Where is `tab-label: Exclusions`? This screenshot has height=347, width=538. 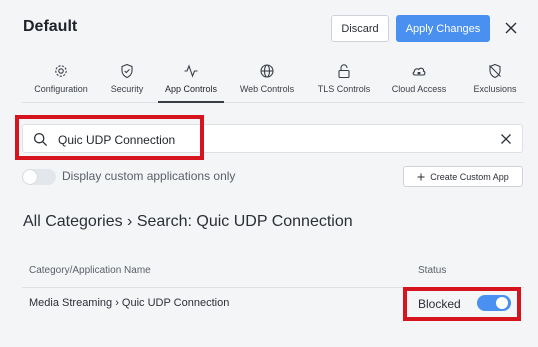
tab-label: Exclusions is located at coordinates (495, 89).